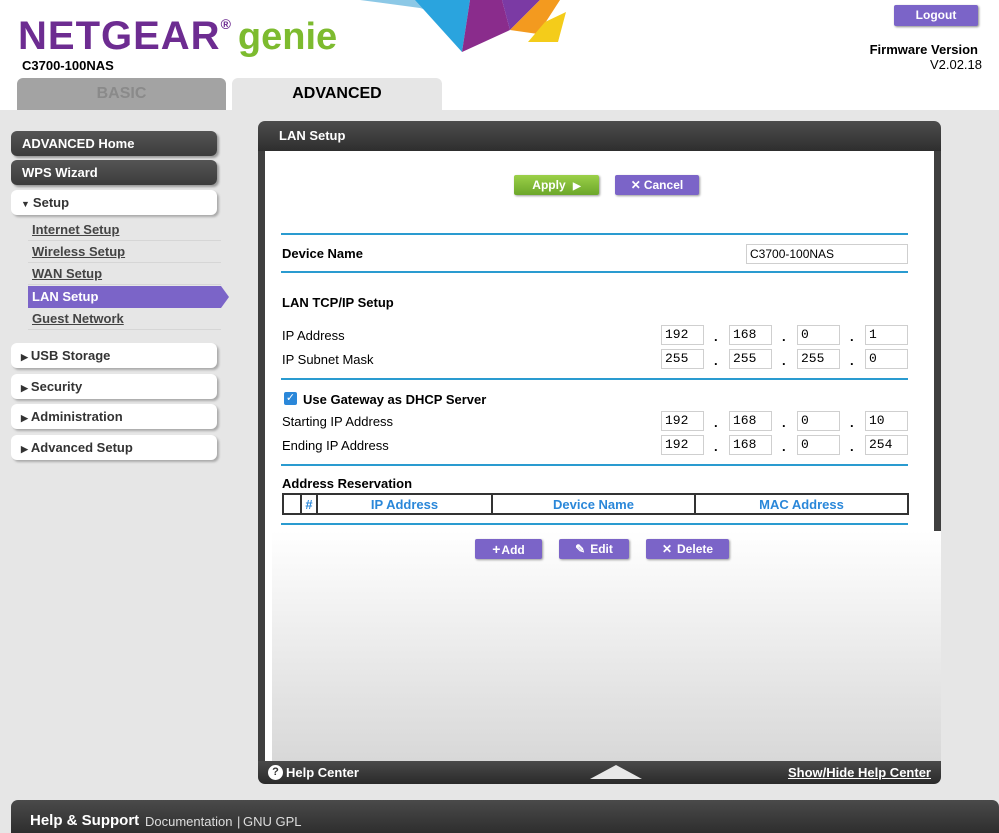 This screenshot has width=999, height=833. I want to click on nav-security-label: Security, so click(56, 386).